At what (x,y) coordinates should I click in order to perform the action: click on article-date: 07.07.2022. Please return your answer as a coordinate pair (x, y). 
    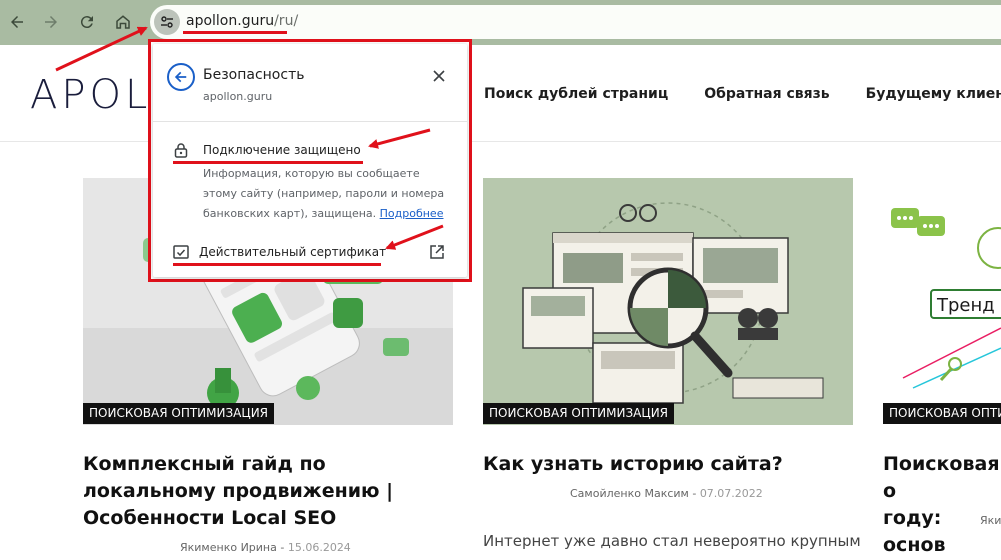
    Looking at the image, I should click on (731, 493).